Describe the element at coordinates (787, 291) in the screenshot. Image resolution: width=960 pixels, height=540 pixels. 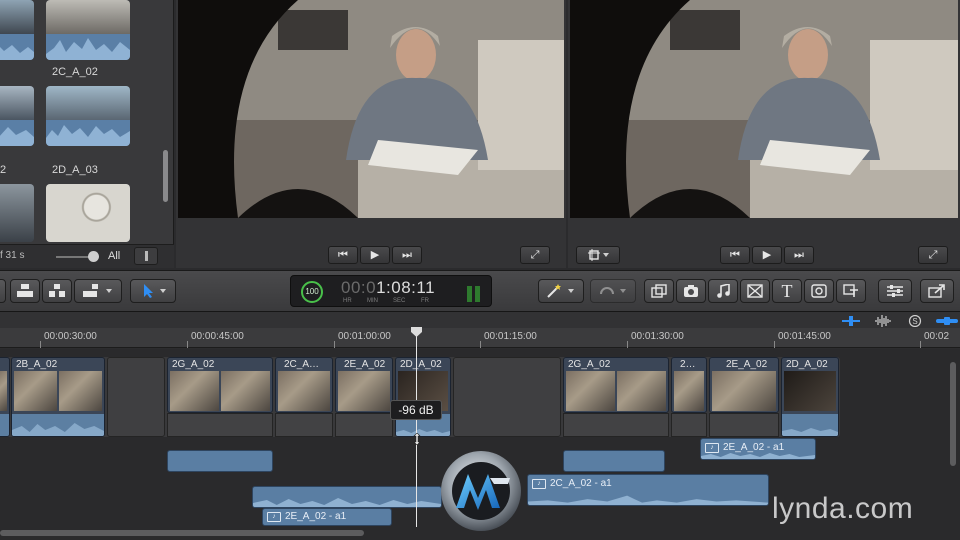
I see `titles-browser-button: T` at that location.